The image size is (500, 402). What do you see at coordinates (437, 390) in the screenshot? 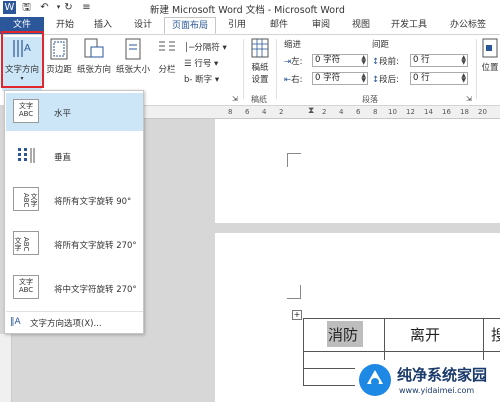
I see `watermark-url: www.yidaimei.com` at bounding box center [437, 390].